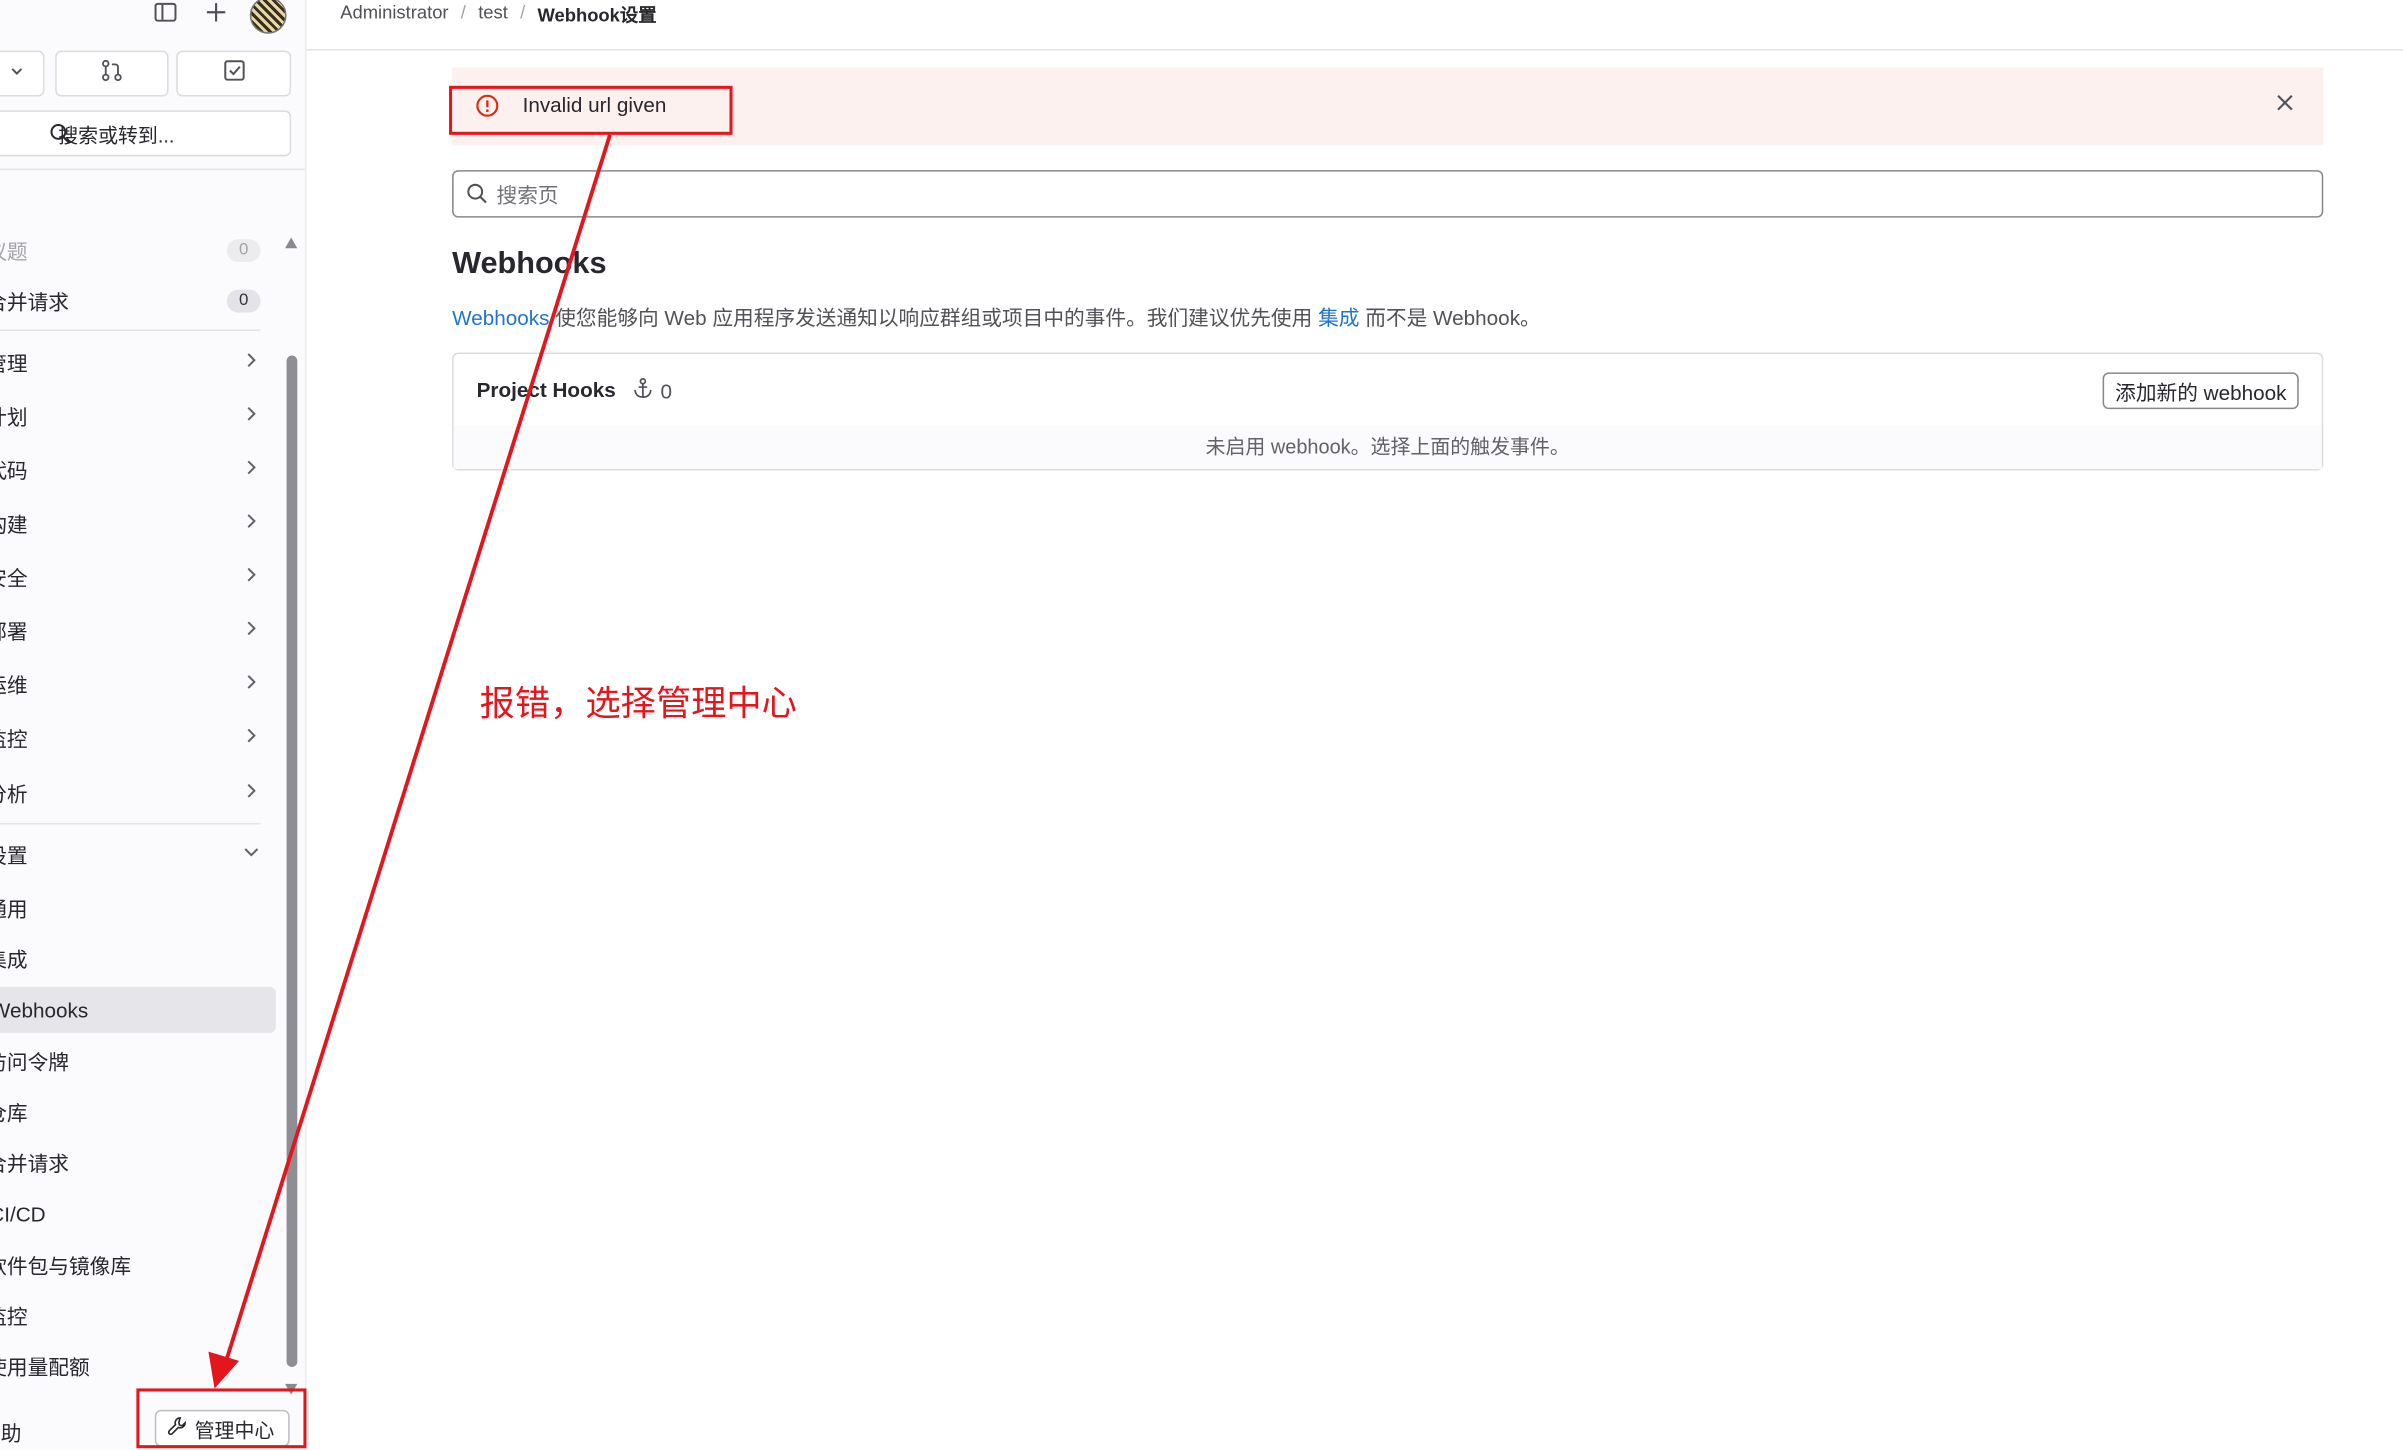  What do you see at coordinates (410, 761) in the screenshot?
I see `annotation-arrow` at bounding box center [410, 761].